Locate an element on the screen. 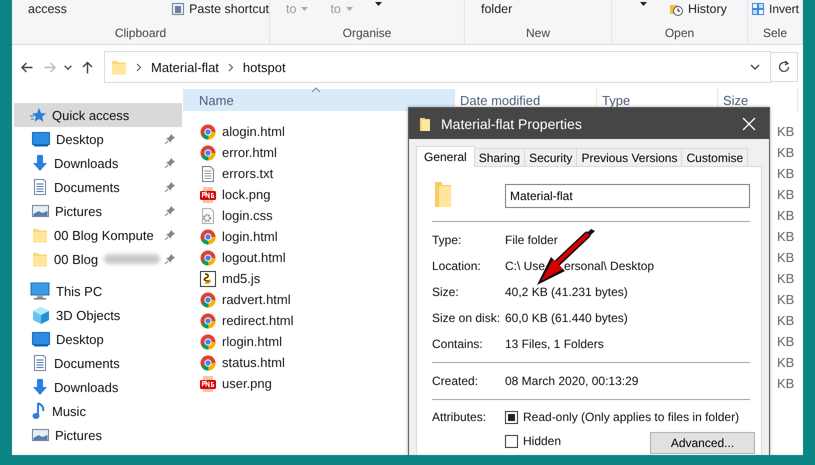 The height and width of the screenshot is (465, 815). file-name: status.html is located at coordinates (253, 362).